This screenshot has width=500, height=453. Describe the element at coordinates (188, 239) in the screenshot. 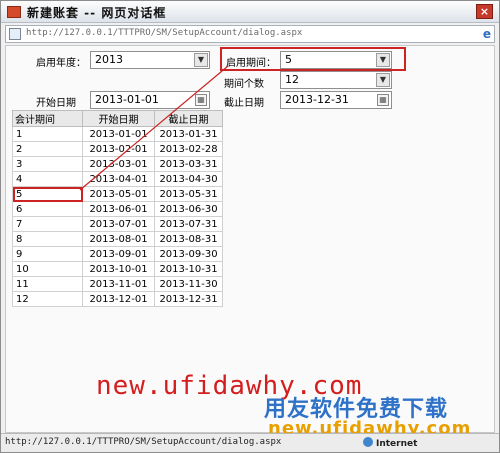

I see `end-date-cell: 2013-08-31` at that location.